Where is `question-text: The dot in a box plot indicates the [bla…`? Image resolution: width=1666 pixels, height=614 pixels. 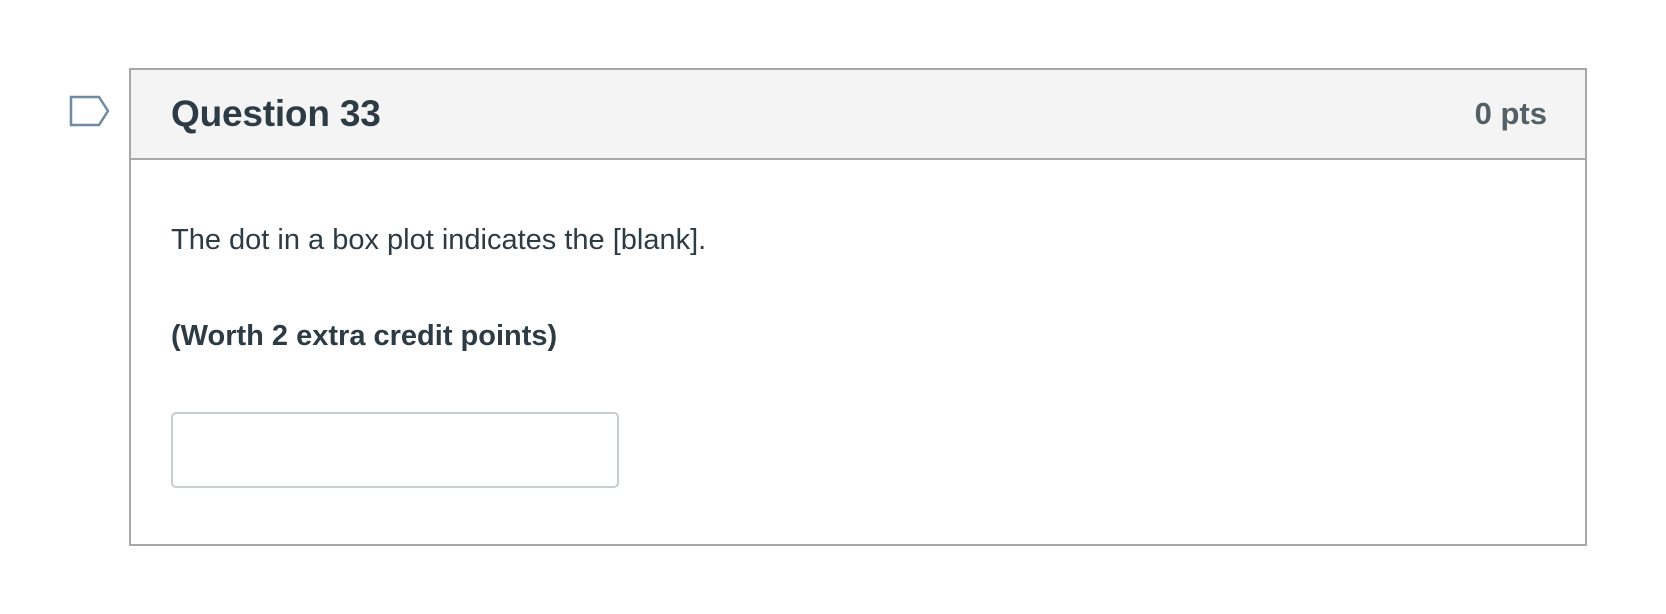 question-text: The dot in a box plot indicates the [bla… is located at coordinates (439, 240).